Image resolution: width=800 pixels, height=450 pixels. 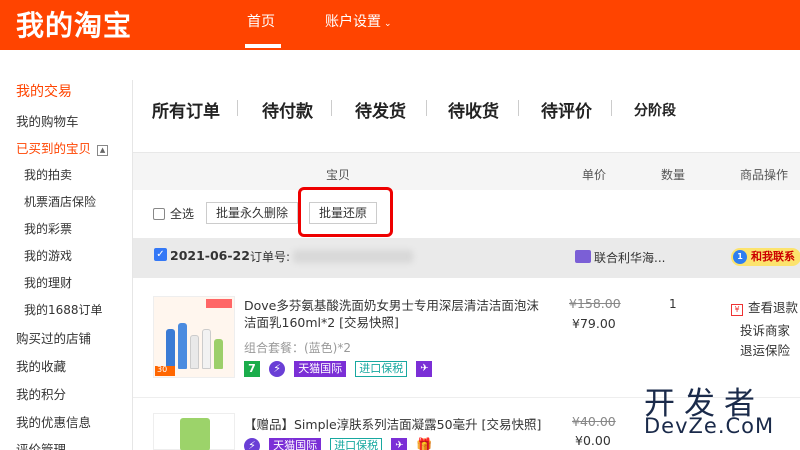 I want to click on product-sku: 组合套餐：(蓝色)*2, so click(x=297, y=348).